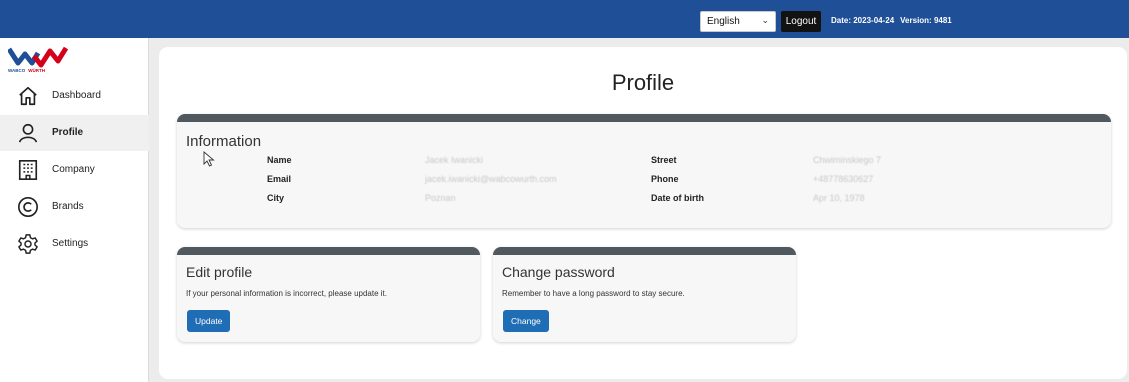 The height and width of the screenshot is (382, 1129). What do you see at coordinates (68, 132) in the screenshot?
I see `sidebar-item-label: Profile` at bounding box center [68, 132].